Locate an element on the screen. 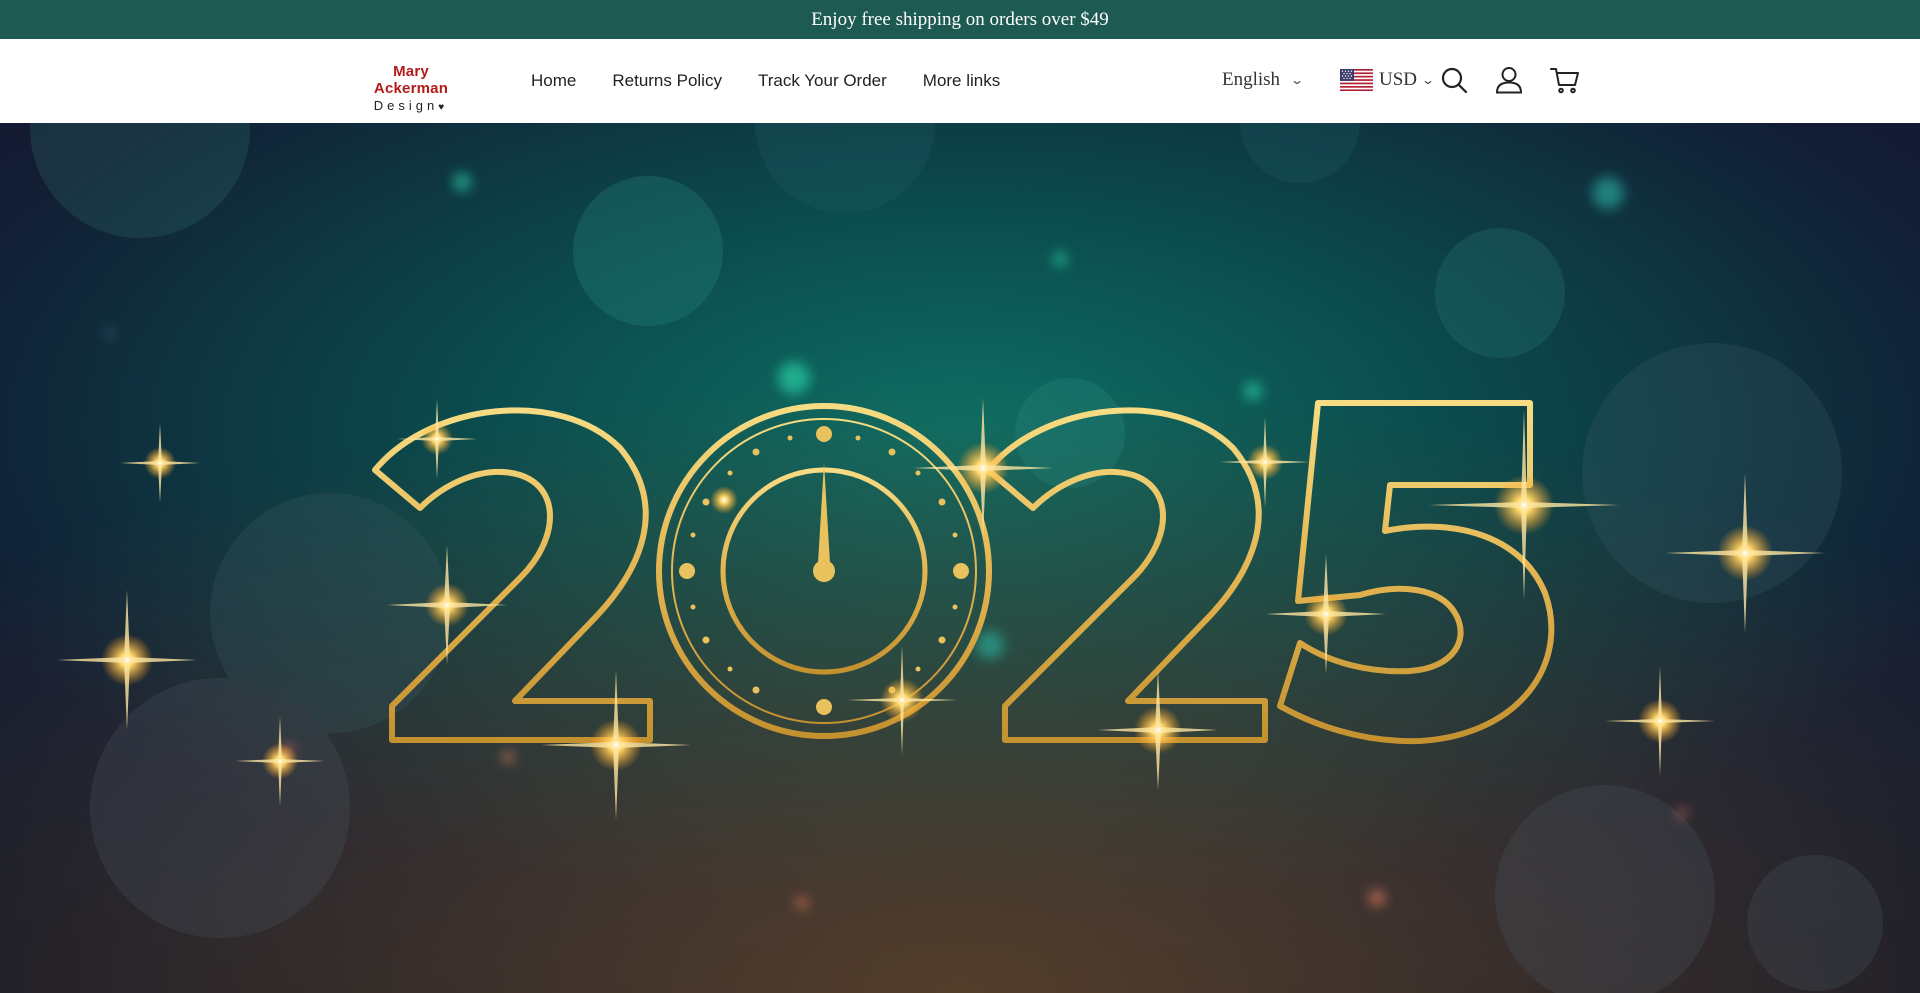 This screenshot has height=993, width=1920. search-icon is located at coordinates (1454, 80).